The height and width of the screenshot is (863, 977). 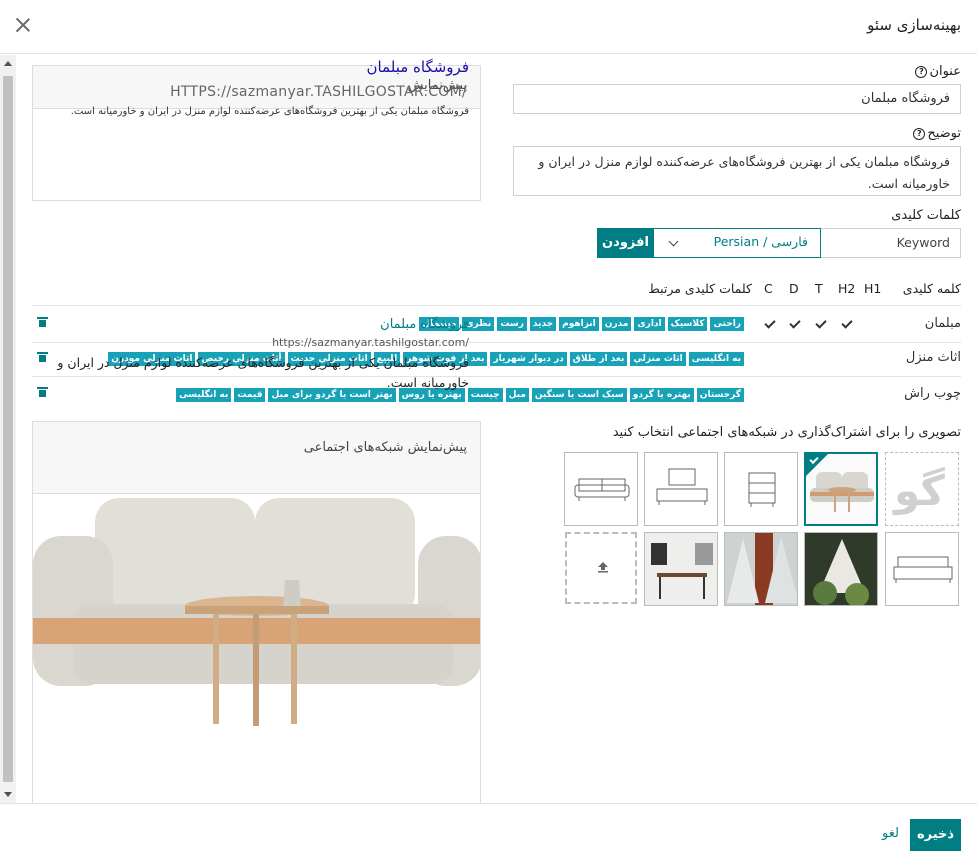 I want to click on related-tag: جدید, so click(x=543, y=324).